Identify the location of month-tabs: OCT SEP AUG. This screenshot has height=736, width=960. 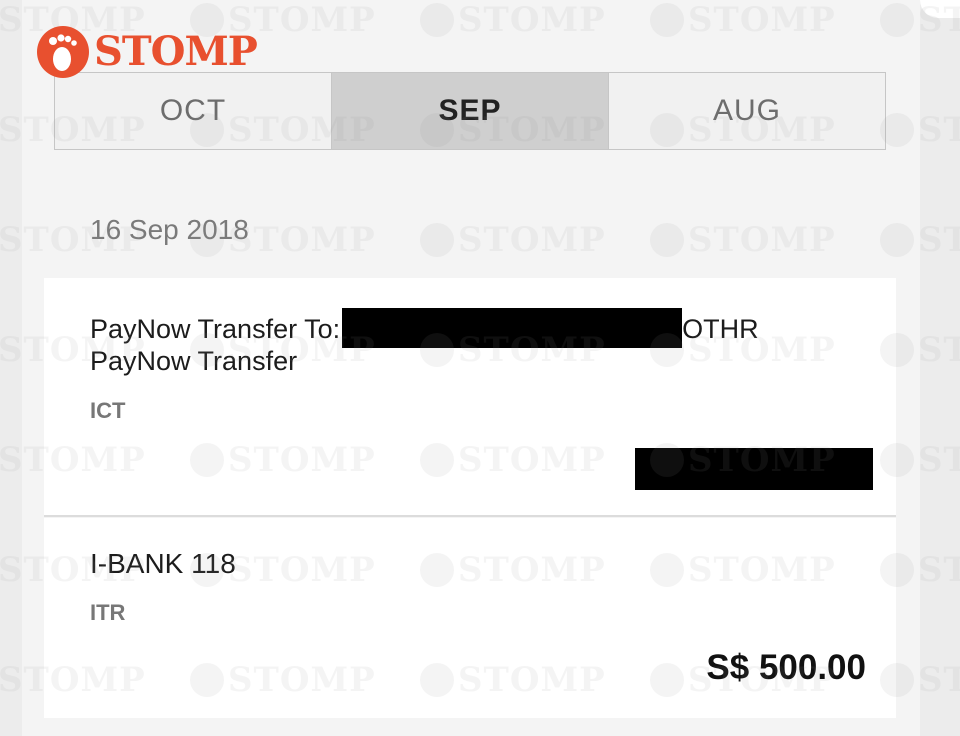
(470, 111).